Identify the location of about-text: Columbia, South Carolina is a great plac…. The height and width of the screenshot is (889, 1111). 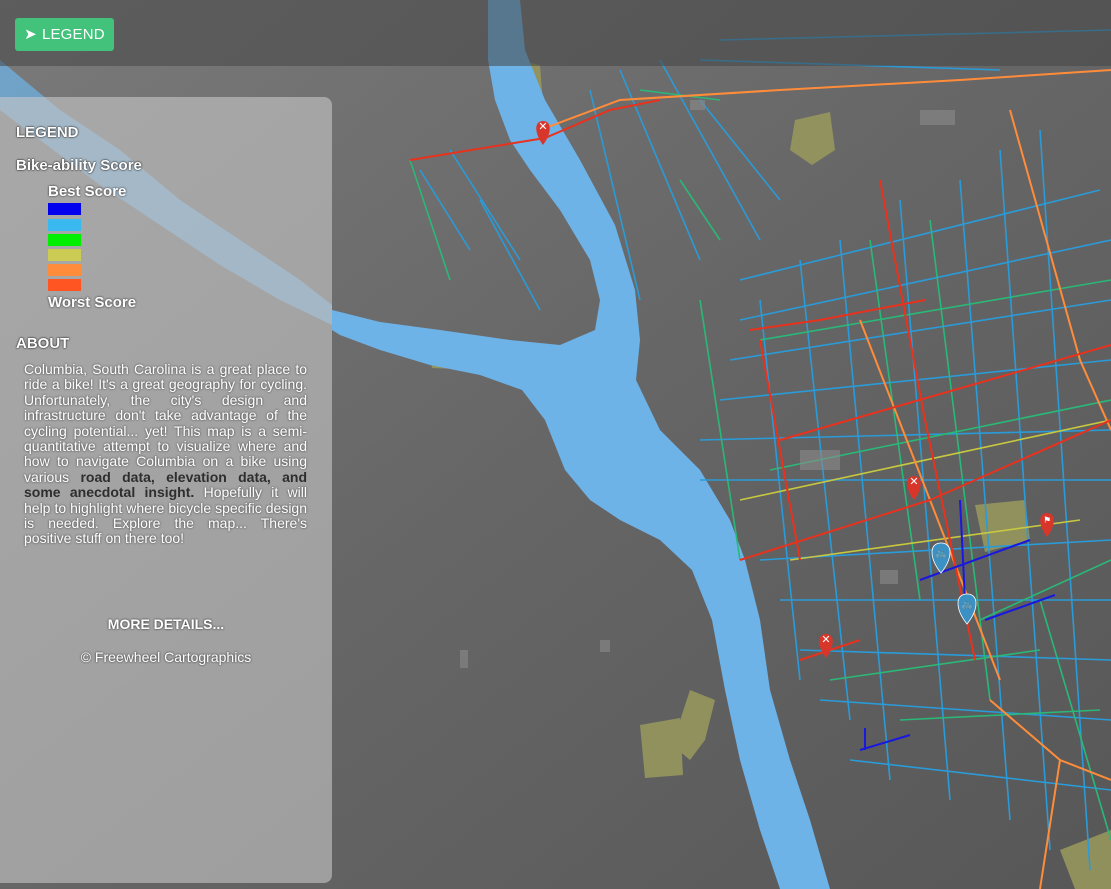
(165, 454).